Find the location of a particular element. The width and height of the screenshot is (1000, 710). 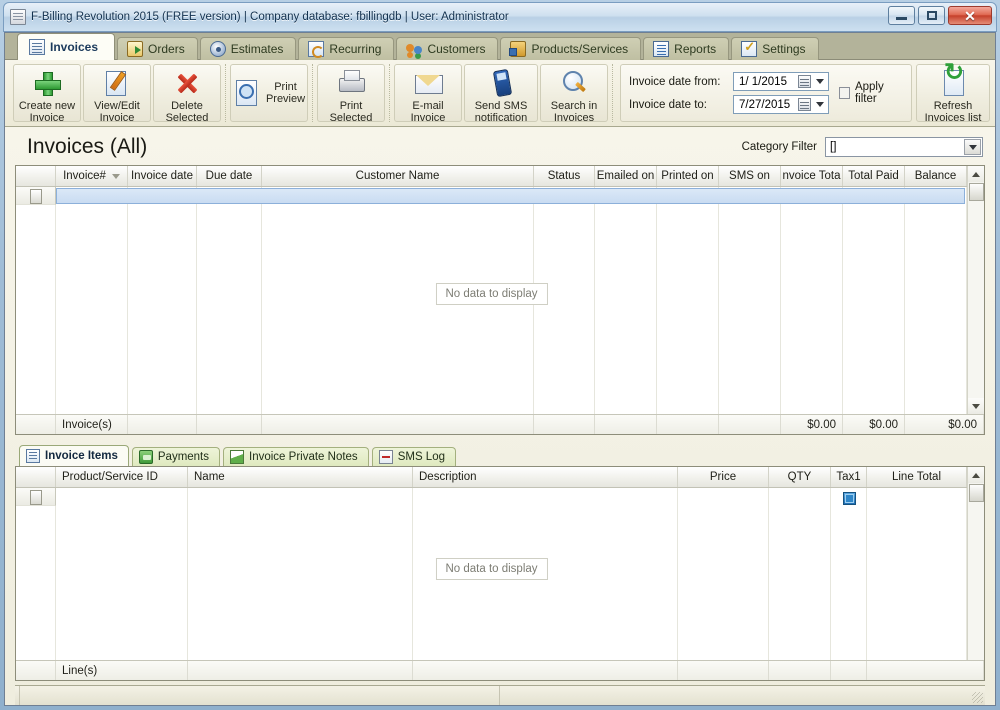

tab-invoice-items-label: Invoice Items is located at coordinates (81, 456).